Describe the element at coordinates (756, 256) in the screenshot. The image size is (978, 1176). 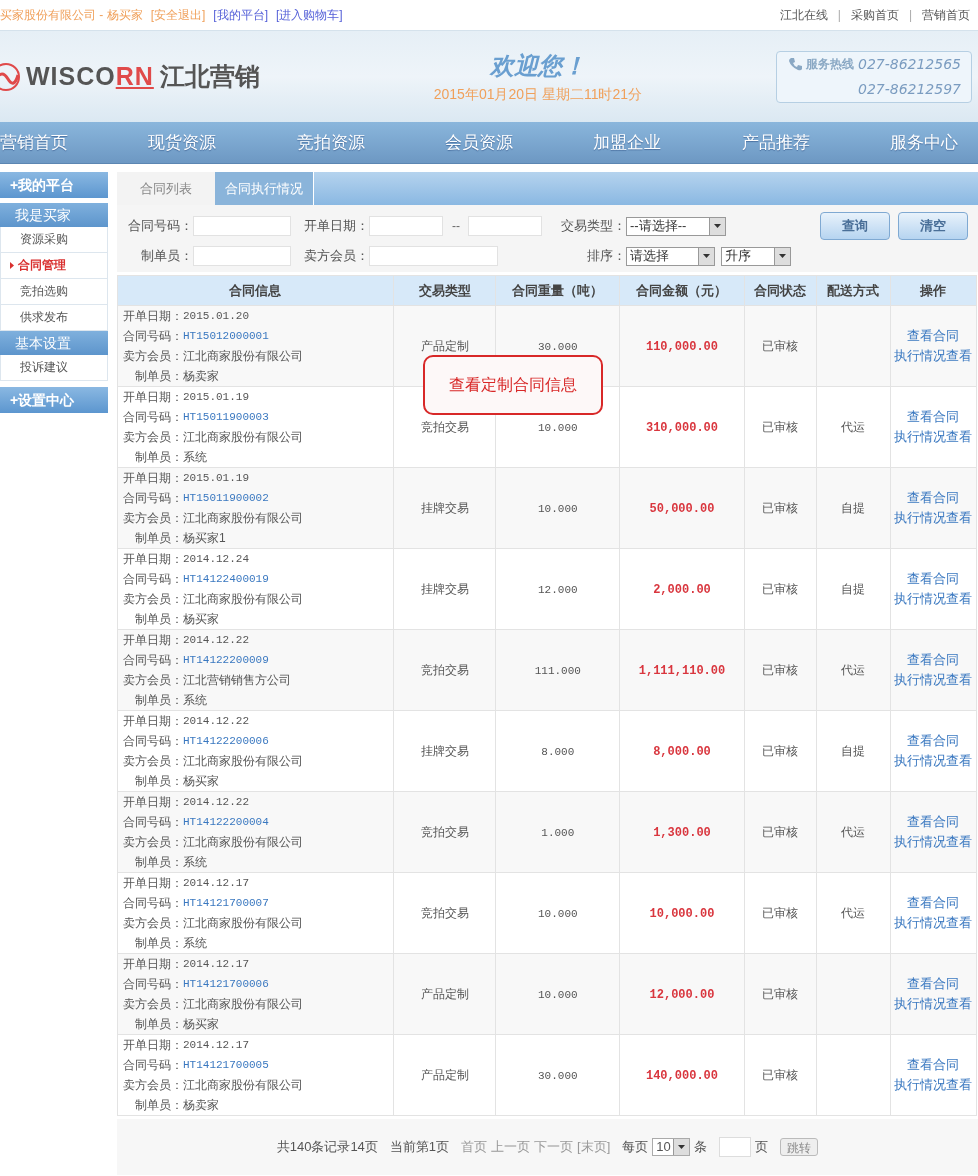
I see `dropdown: 升序` at that location.